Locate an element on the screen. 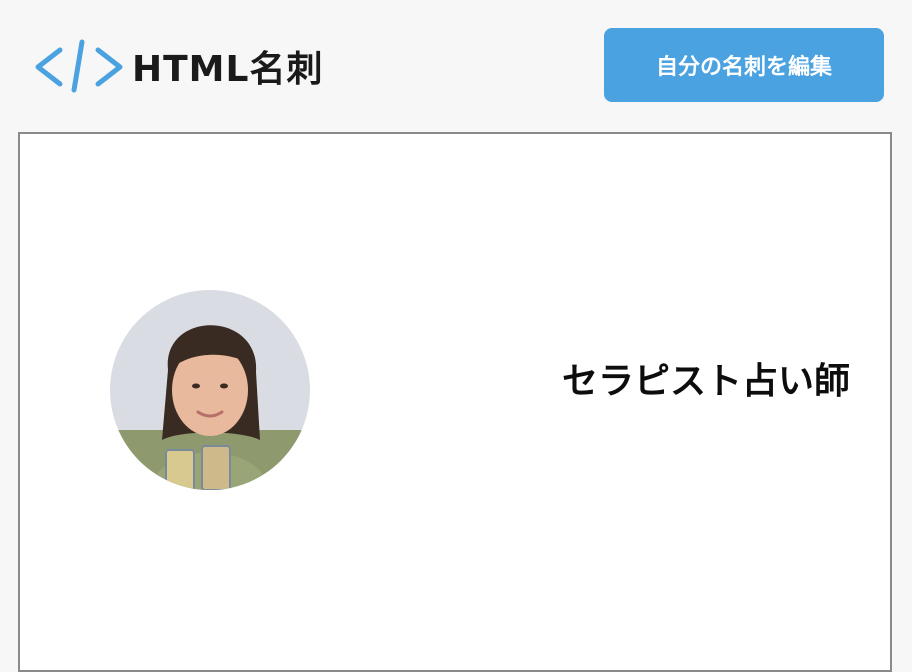  edit-my-card-button: 自分の名刺を編集 is located at coordinates (744, 65).